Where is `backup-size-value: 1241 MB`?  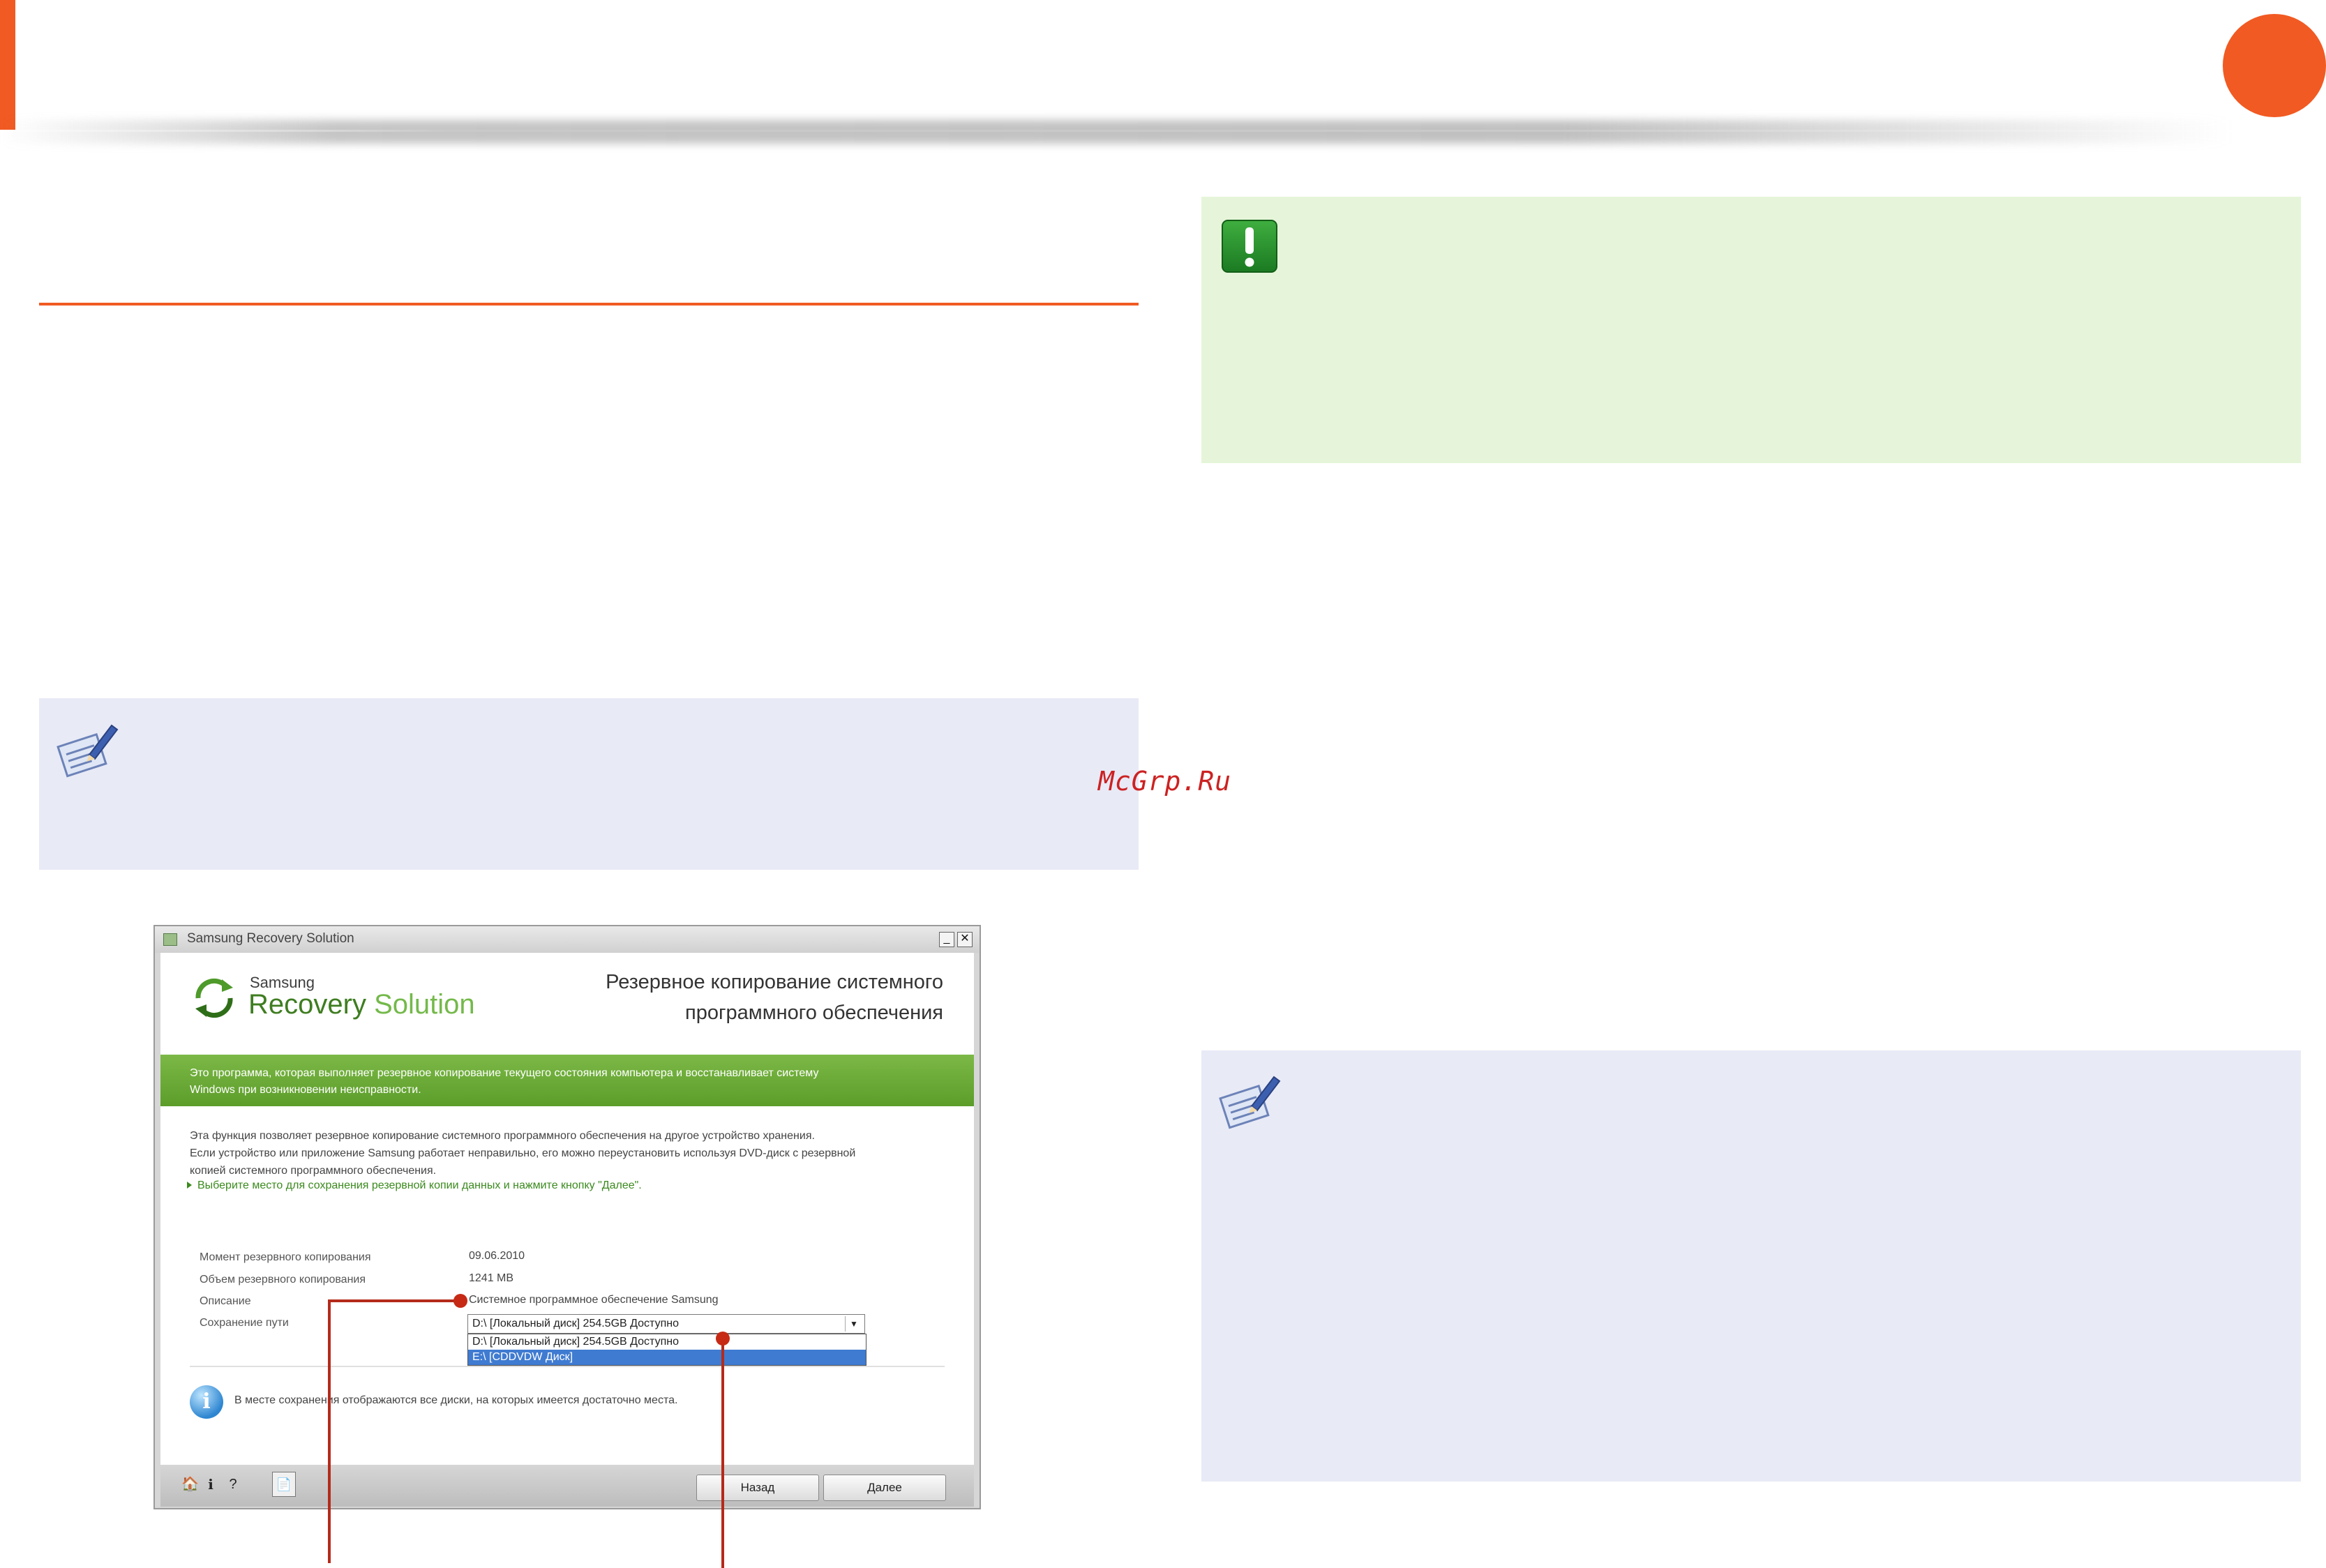 backup-size-value: 1241 MB is located at coordinates (491, 1278).